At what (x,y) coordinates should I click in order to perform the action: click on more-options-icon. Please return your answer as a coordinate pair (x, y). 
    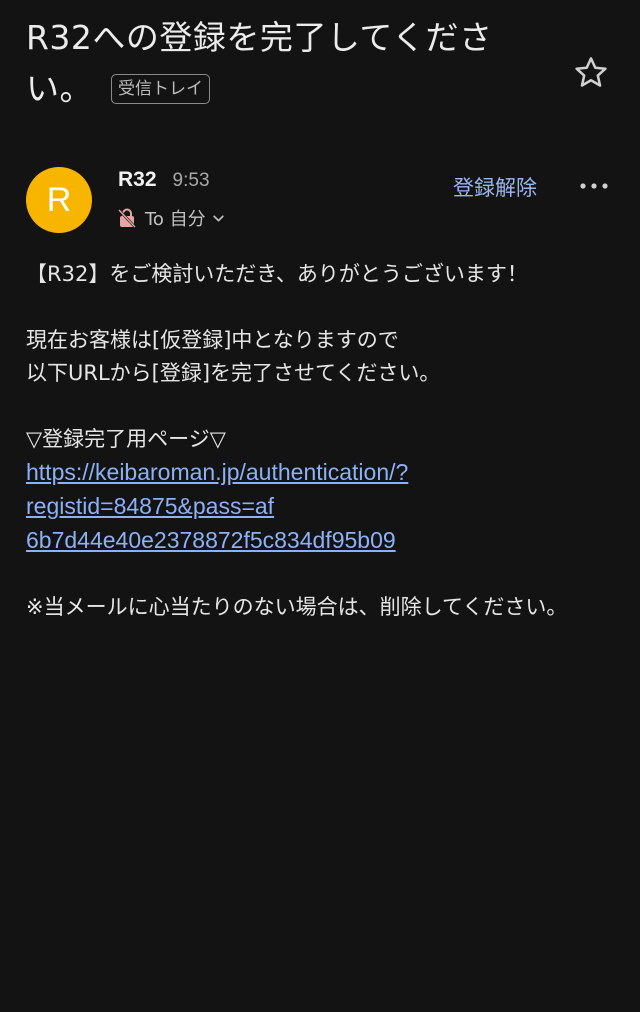
    Looking at the image, I should click on (594, 186).